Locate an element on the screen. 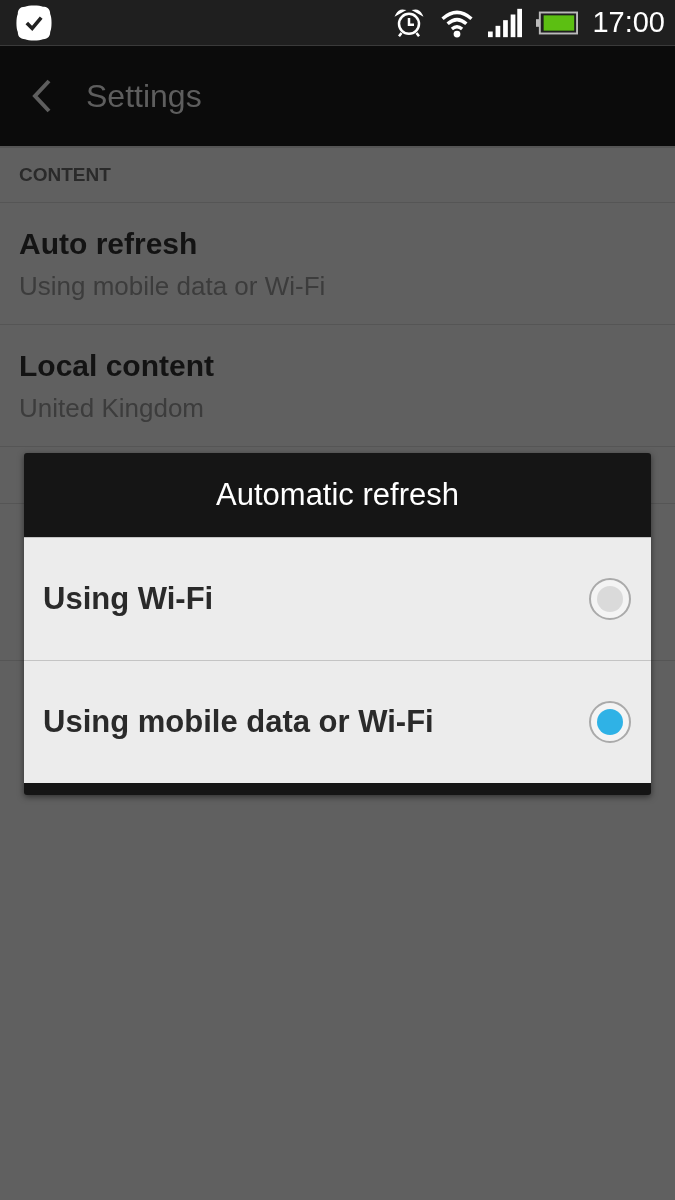 This screenshot has width=675, height=1200. radio-option: Using mobile data or Wi-Fi is located at coordinates (337, 721).